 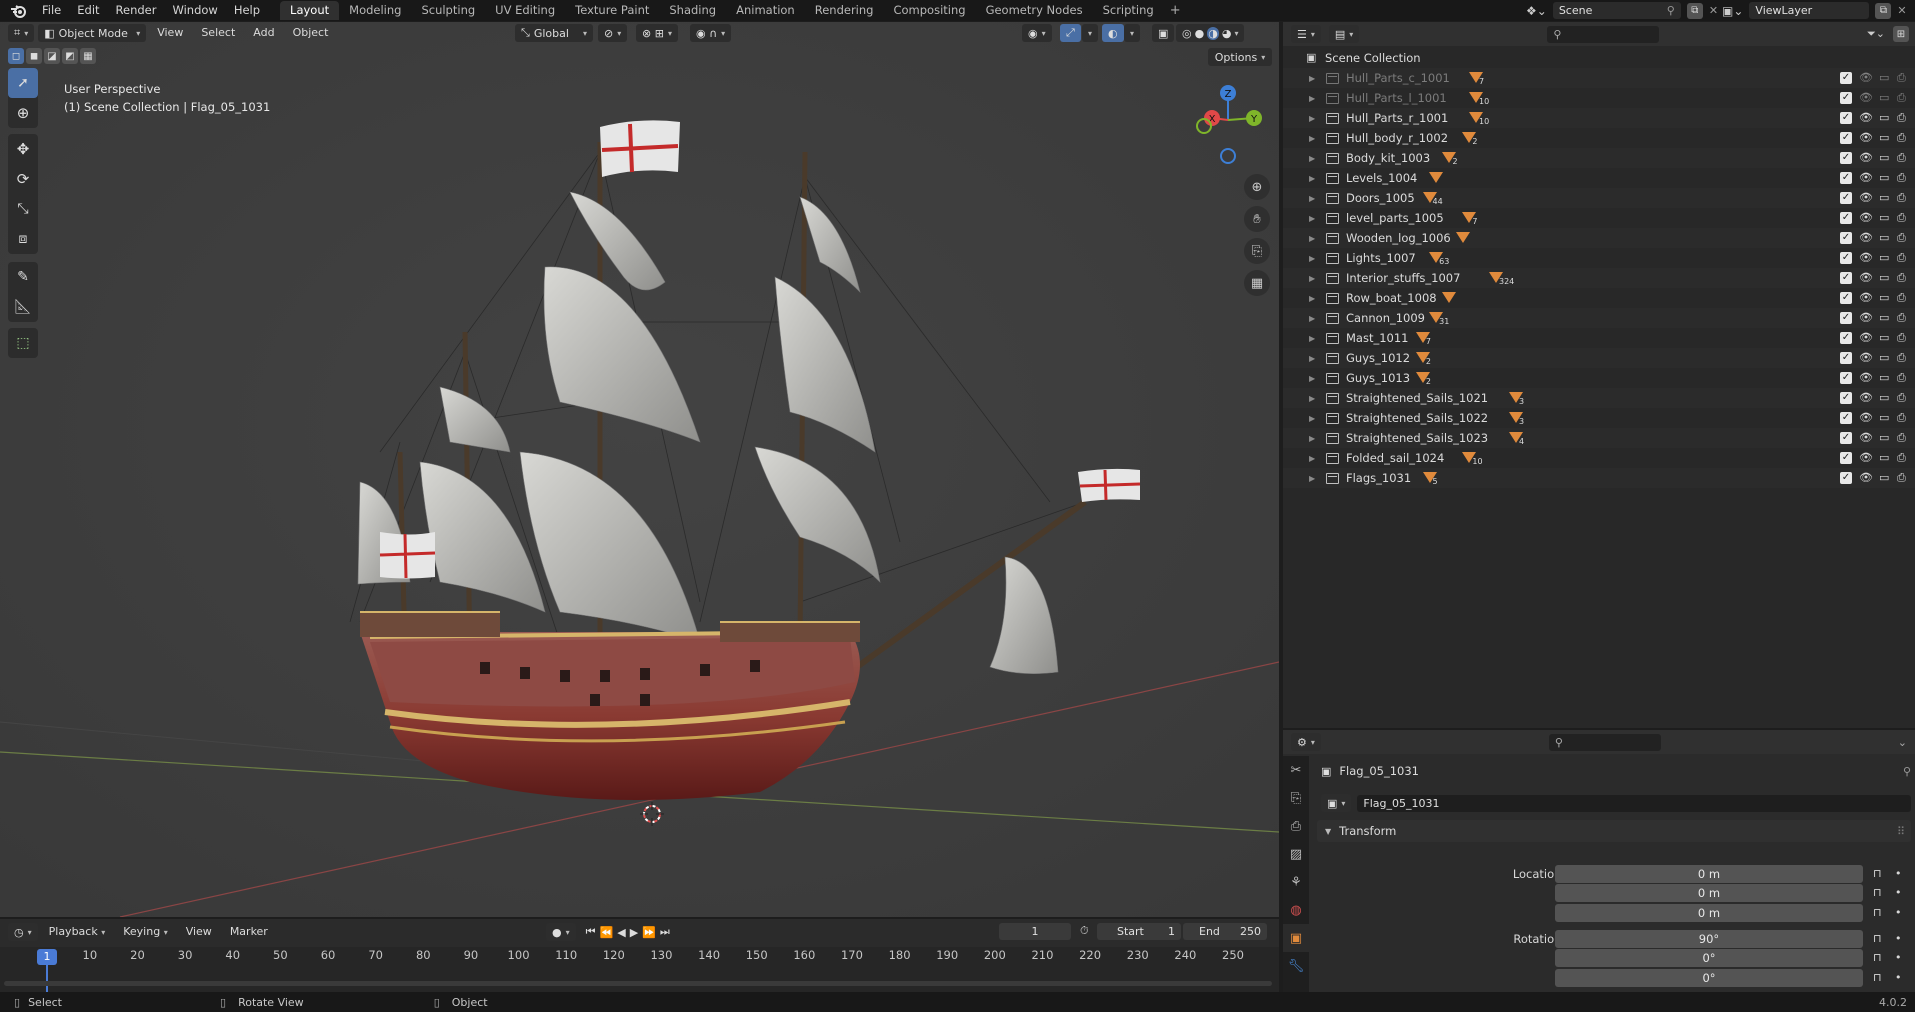 What do you see at coordinates (561, 932) in the screenshot?
I see `auto-keying-toggle: ● ▾` at bounding box center [561, 932].